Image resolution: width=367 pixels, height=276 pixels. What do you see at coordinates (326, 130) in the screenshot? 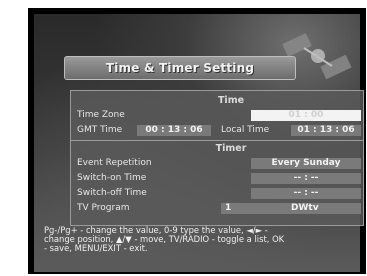
I see `local-time-field: 01 : 13 : 06` at bounding box center [326, 130].